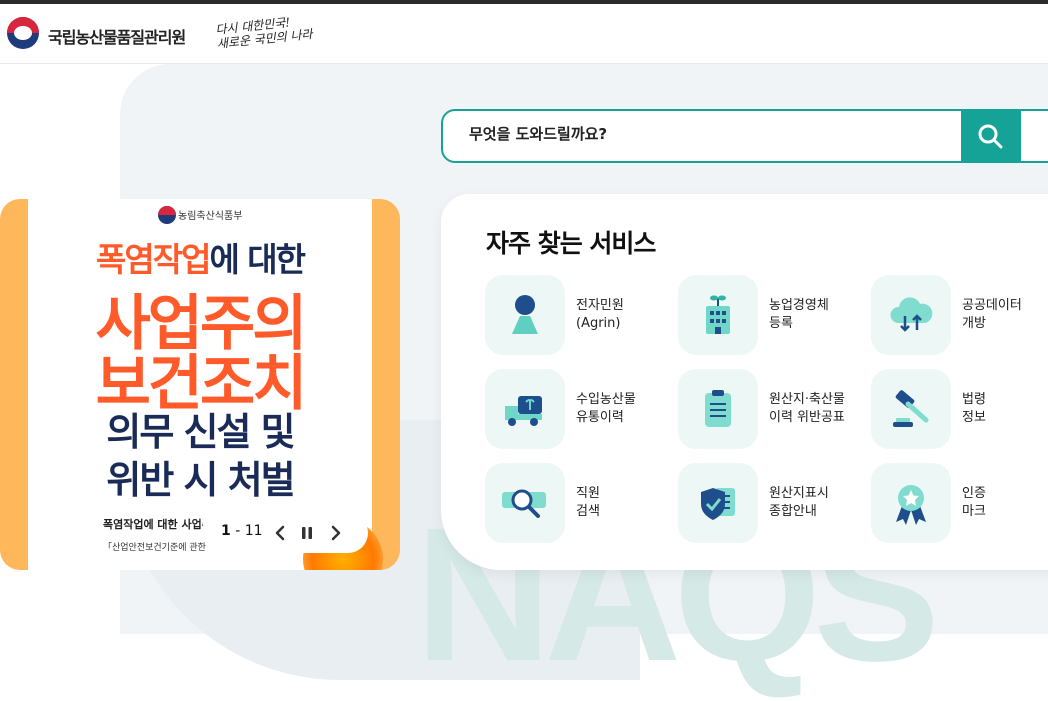  Describe the element at coordinates (807, 408) in the screenshot. I see `service-label: 원산지·축산물 이력 위반공표` at that location.